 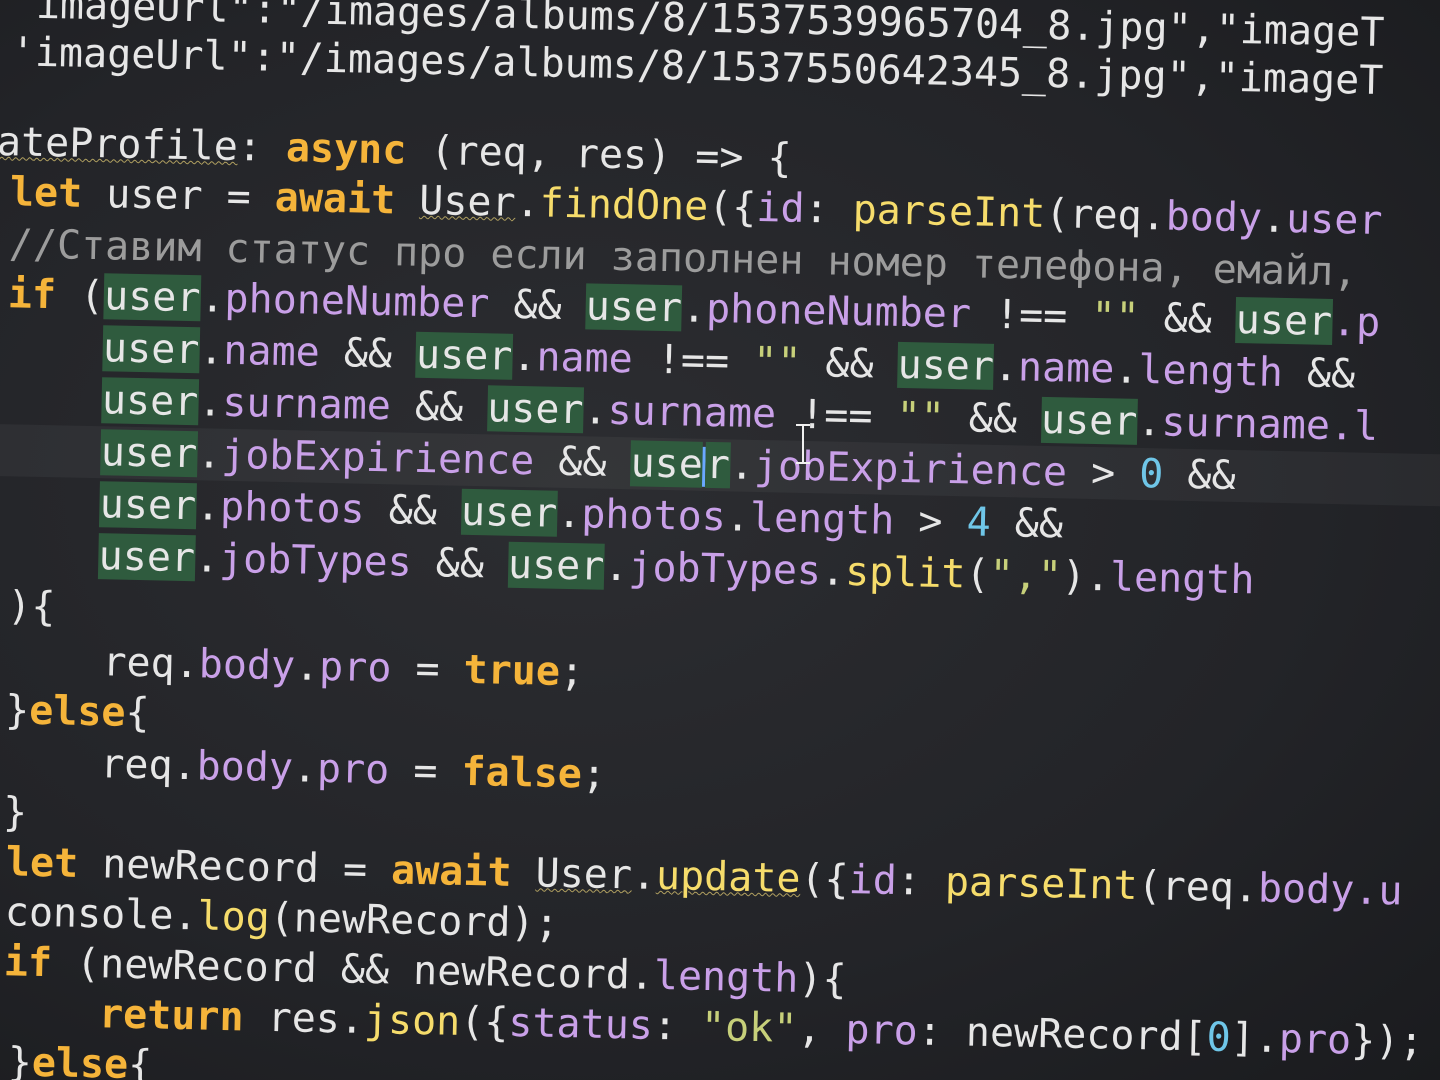 What do you see at coordinates (1026, 575) in the screenshot?
I see `code-token: ","` at bounding box center [1026, 575].